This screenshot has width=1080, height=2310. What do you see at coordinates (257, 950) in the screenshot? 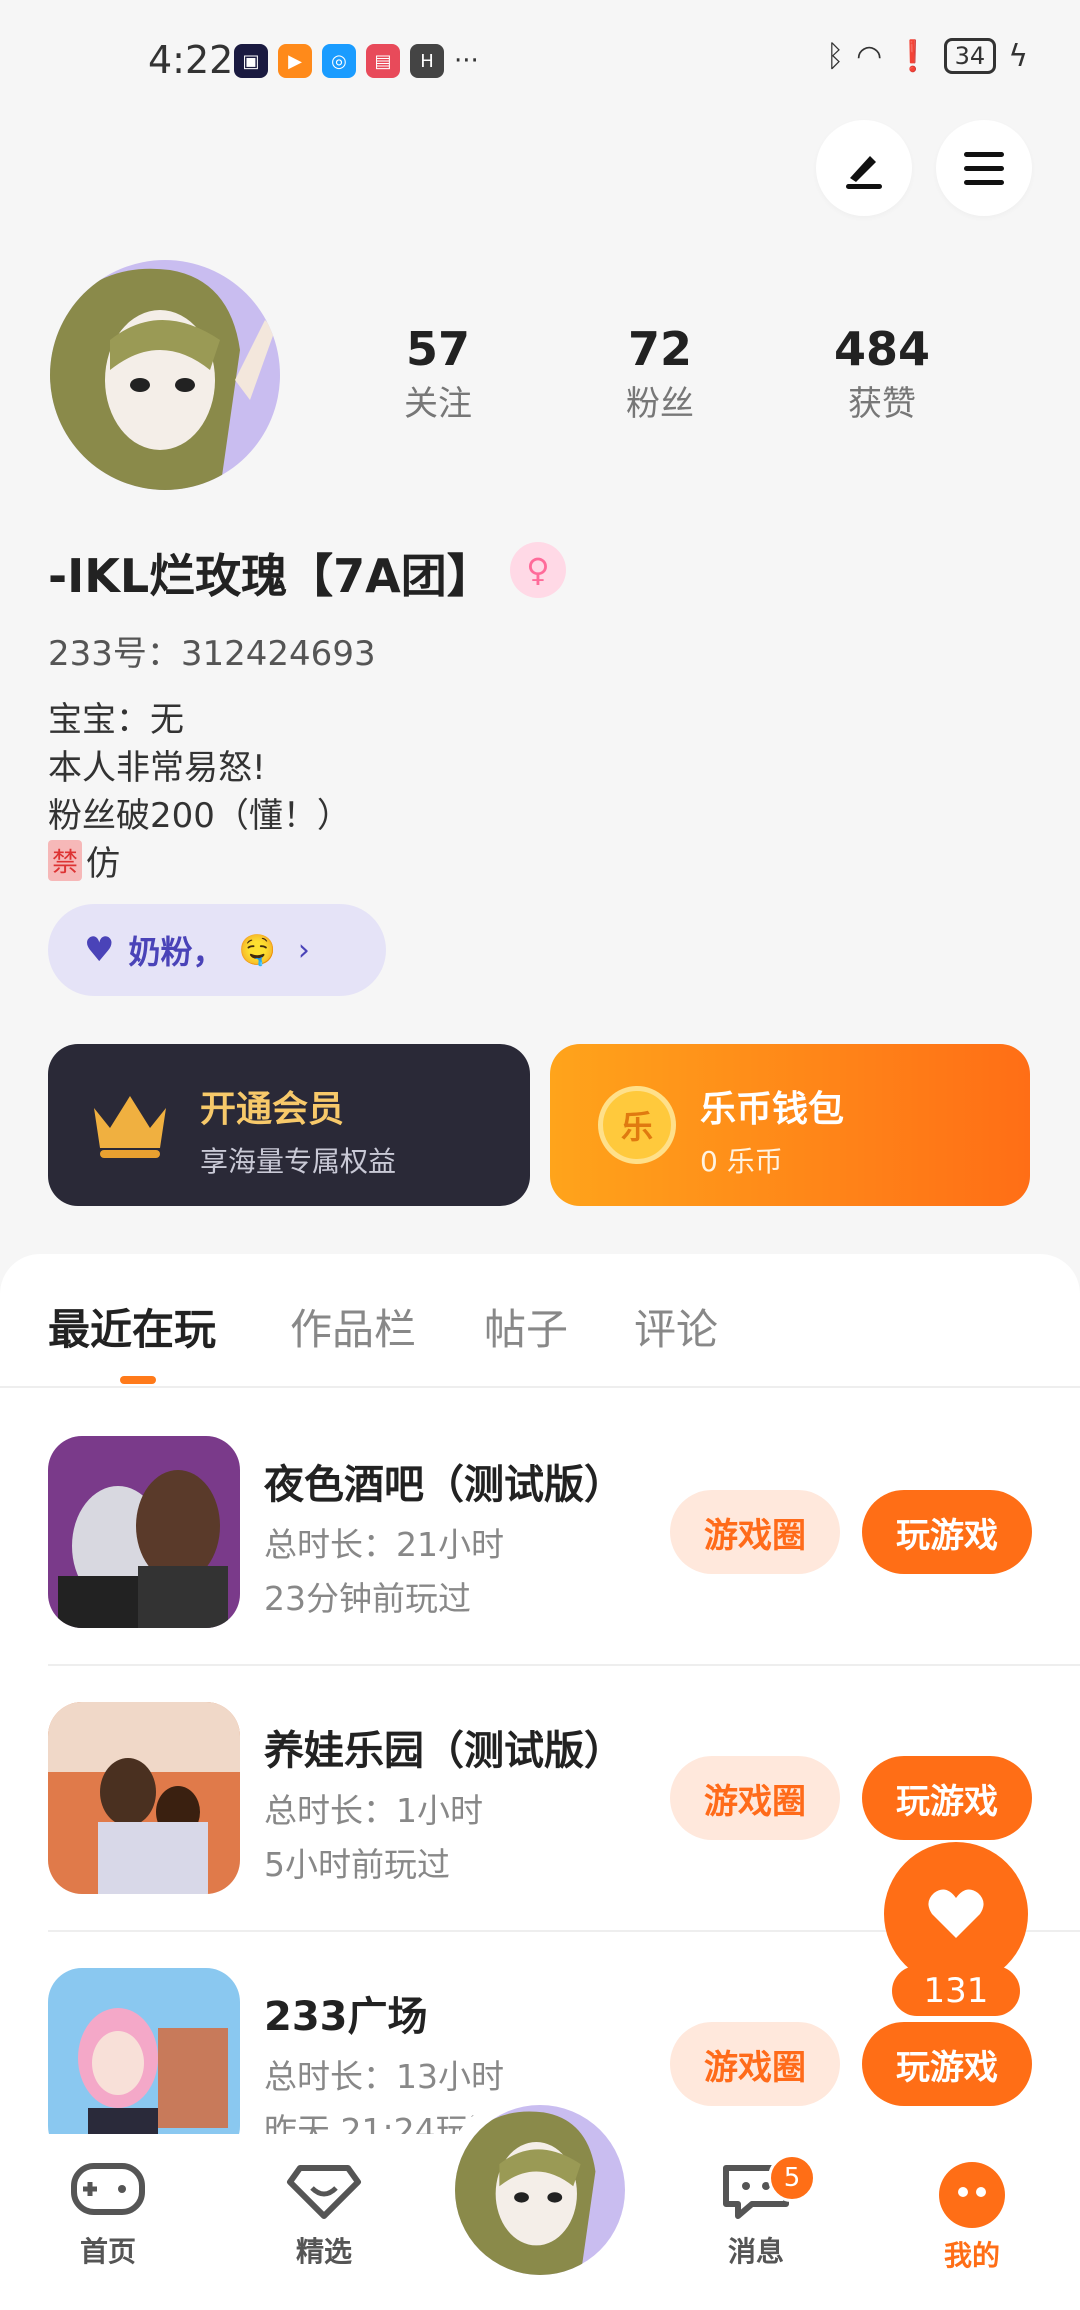
I see `drool-face-icon: 🤤` at bounding box center [257, 950].